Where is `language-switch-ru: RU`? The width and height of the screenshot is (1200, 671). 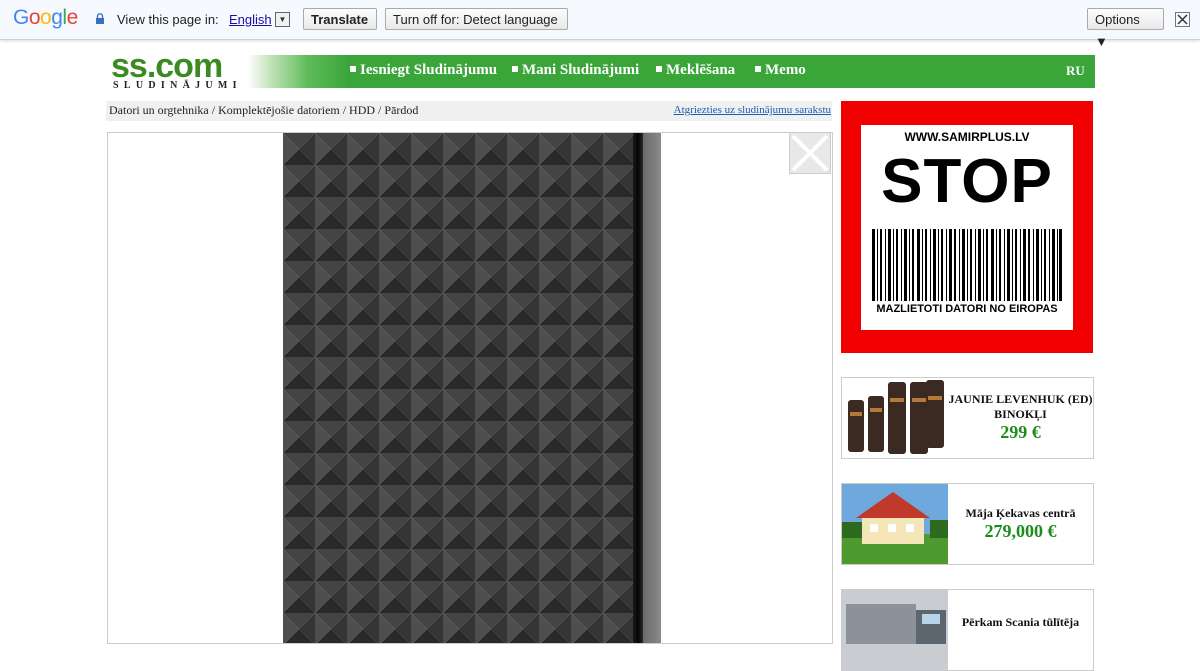
language-switch-ru: RU is located at coordinates (1075, 71).